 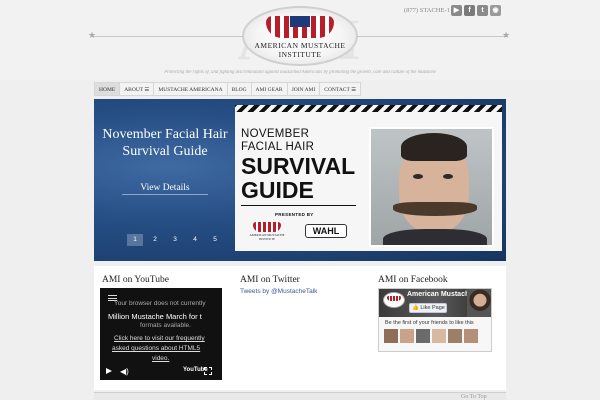 I want to click on cover-photo-face, so click(x=479, y=303).